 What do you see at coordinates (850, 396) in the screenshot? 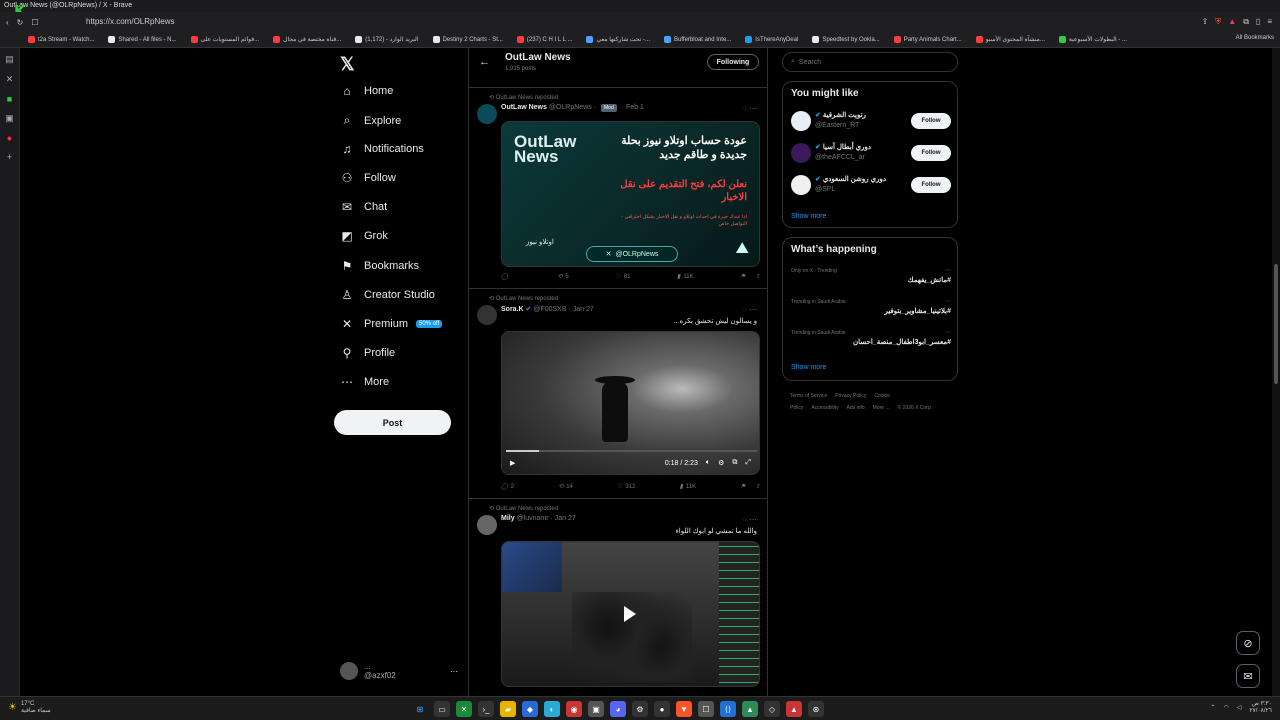
I see `footer-link: Privacy Policy` at bounding box center [850, 396].